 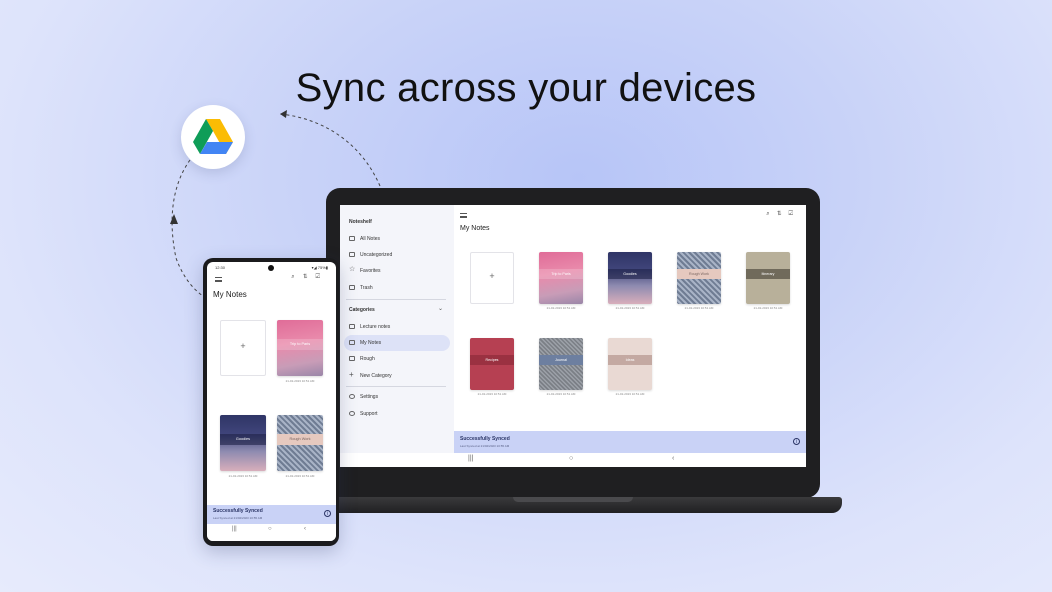 What do you see at coordinates (397, 359) in the screenshot?
I see `sidebar-item-rough: Rough` at bounding box center [397, 359].